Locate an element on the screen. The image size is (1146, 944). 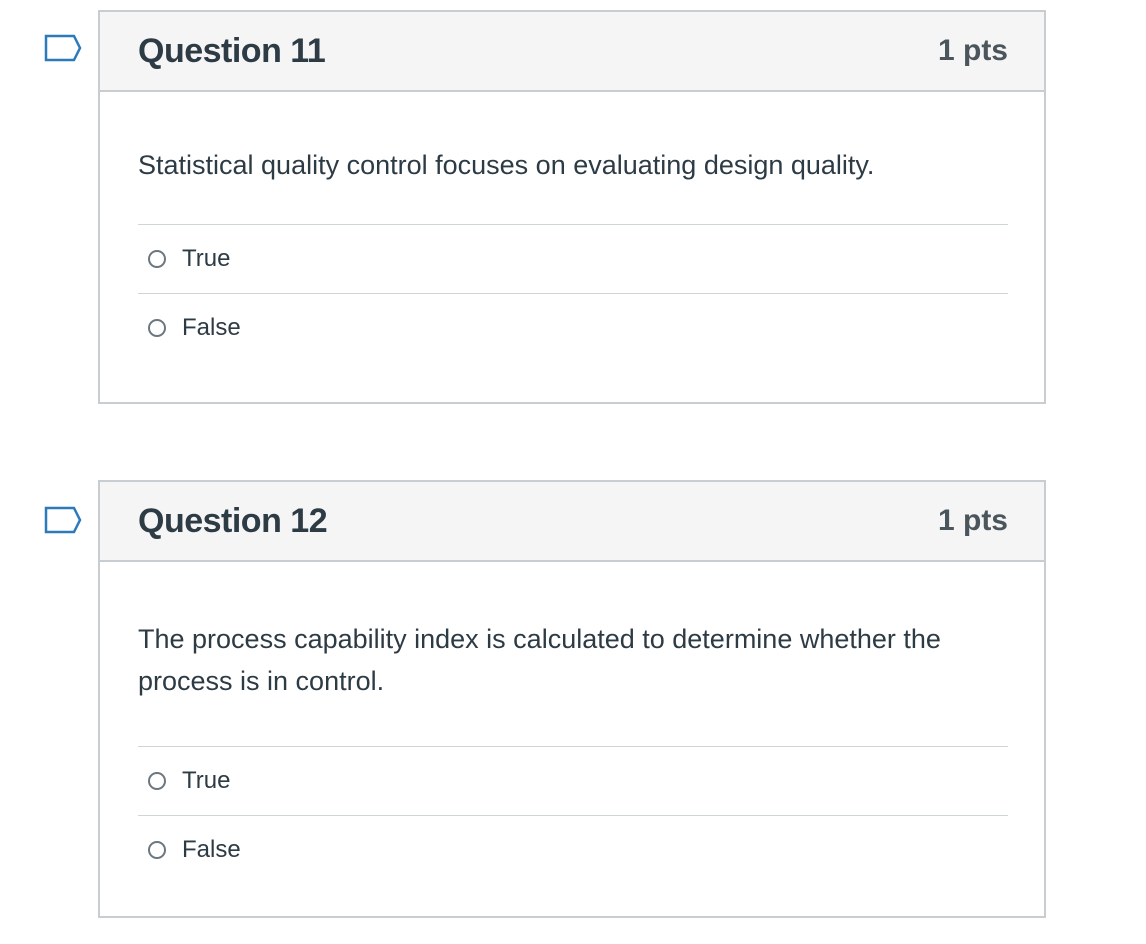
question-title: Question 11 is located at coordinates (232, 50).